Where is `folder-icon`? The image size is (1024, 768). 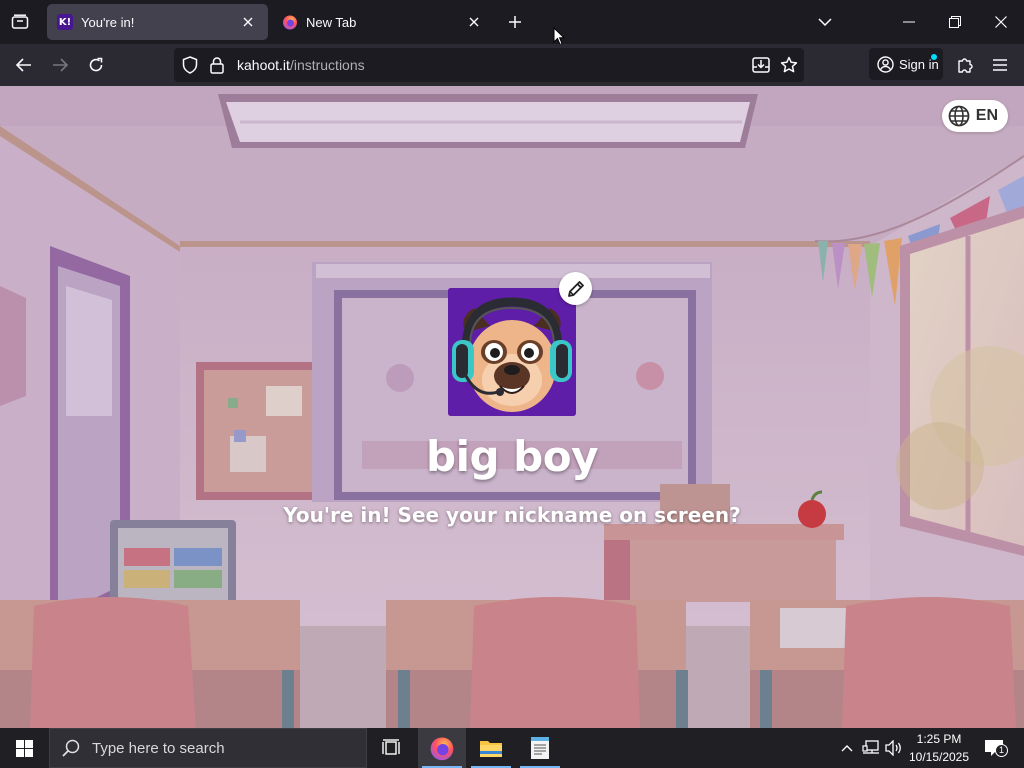 folder-icon is located at coordinates (491, 749).